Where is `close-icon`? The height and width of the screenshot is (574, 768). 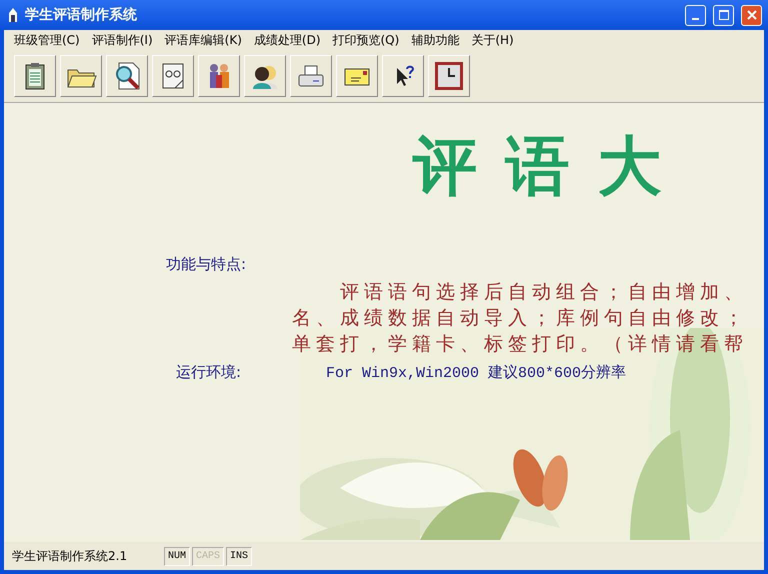
close-icon is located at coordinates (751, 15).